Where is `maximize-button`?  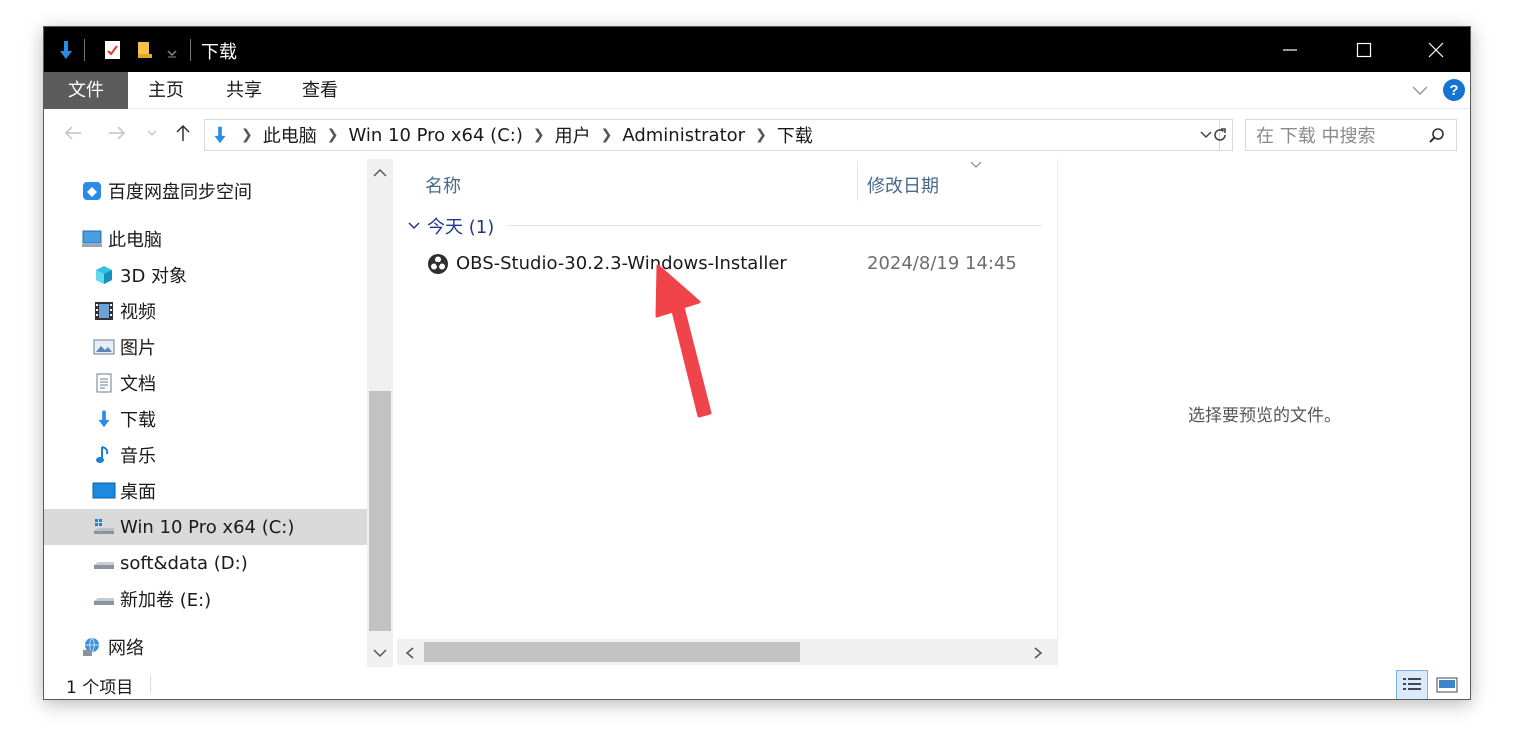
maximize-button is located at coordinates (1364, 49).